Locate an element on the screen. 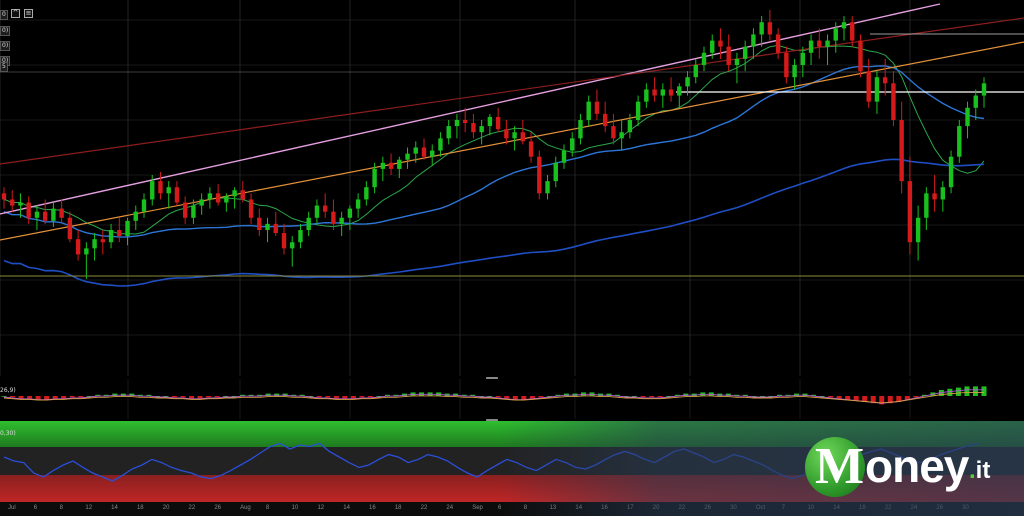 The width and height of the screenshot is (1024, 516). rsi-label: 0,30) is located at coordinates (8, 433).